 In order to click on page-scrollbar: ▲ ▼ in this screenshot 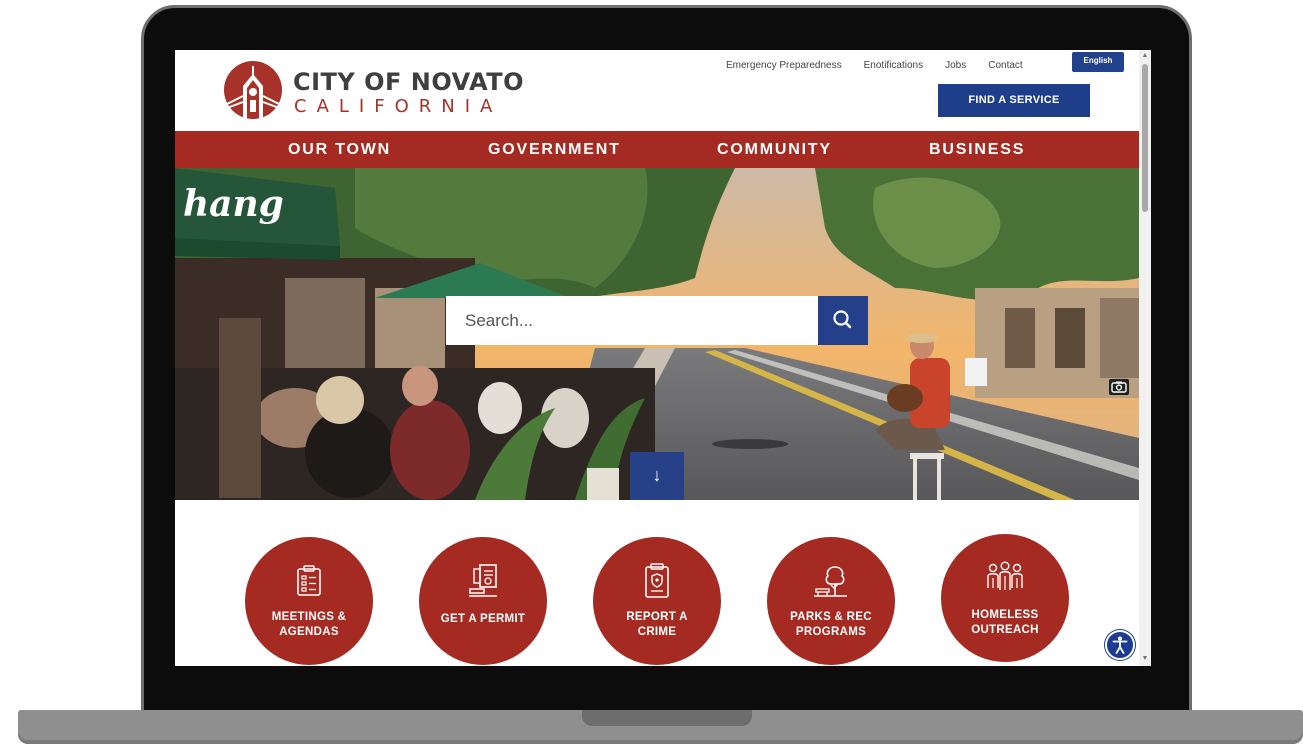, I will do `click(1145, 358)`.